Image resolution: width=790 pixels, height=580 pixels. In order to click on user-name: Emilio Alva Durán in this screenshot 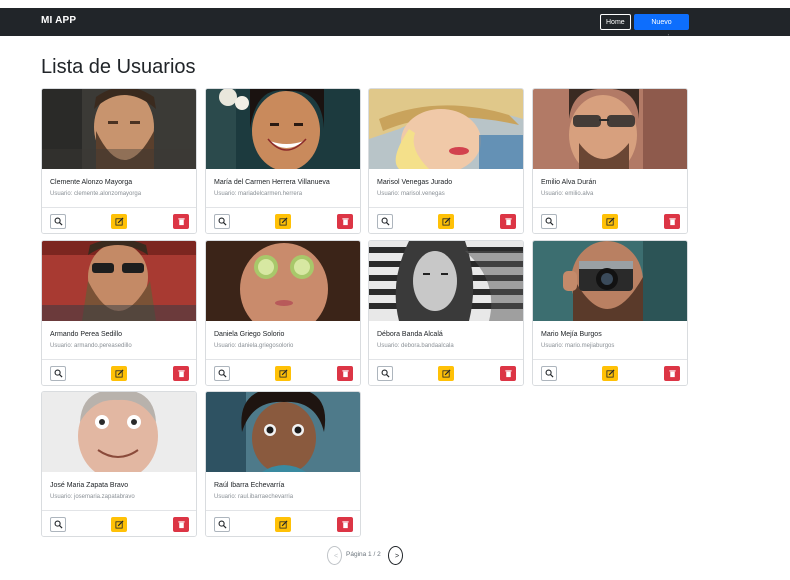, I will do `click(569, 182)`.